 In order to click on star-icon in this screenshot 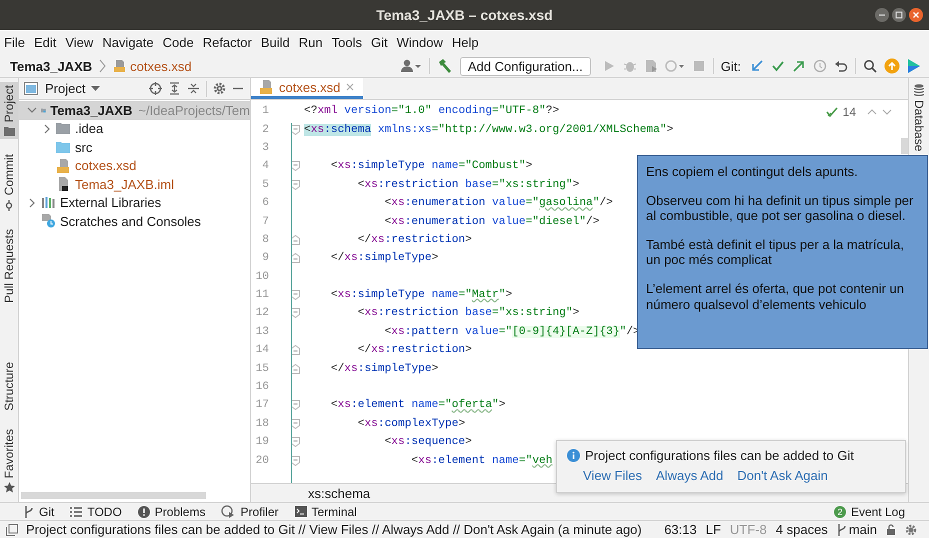, I will do `click(9, 487)`.